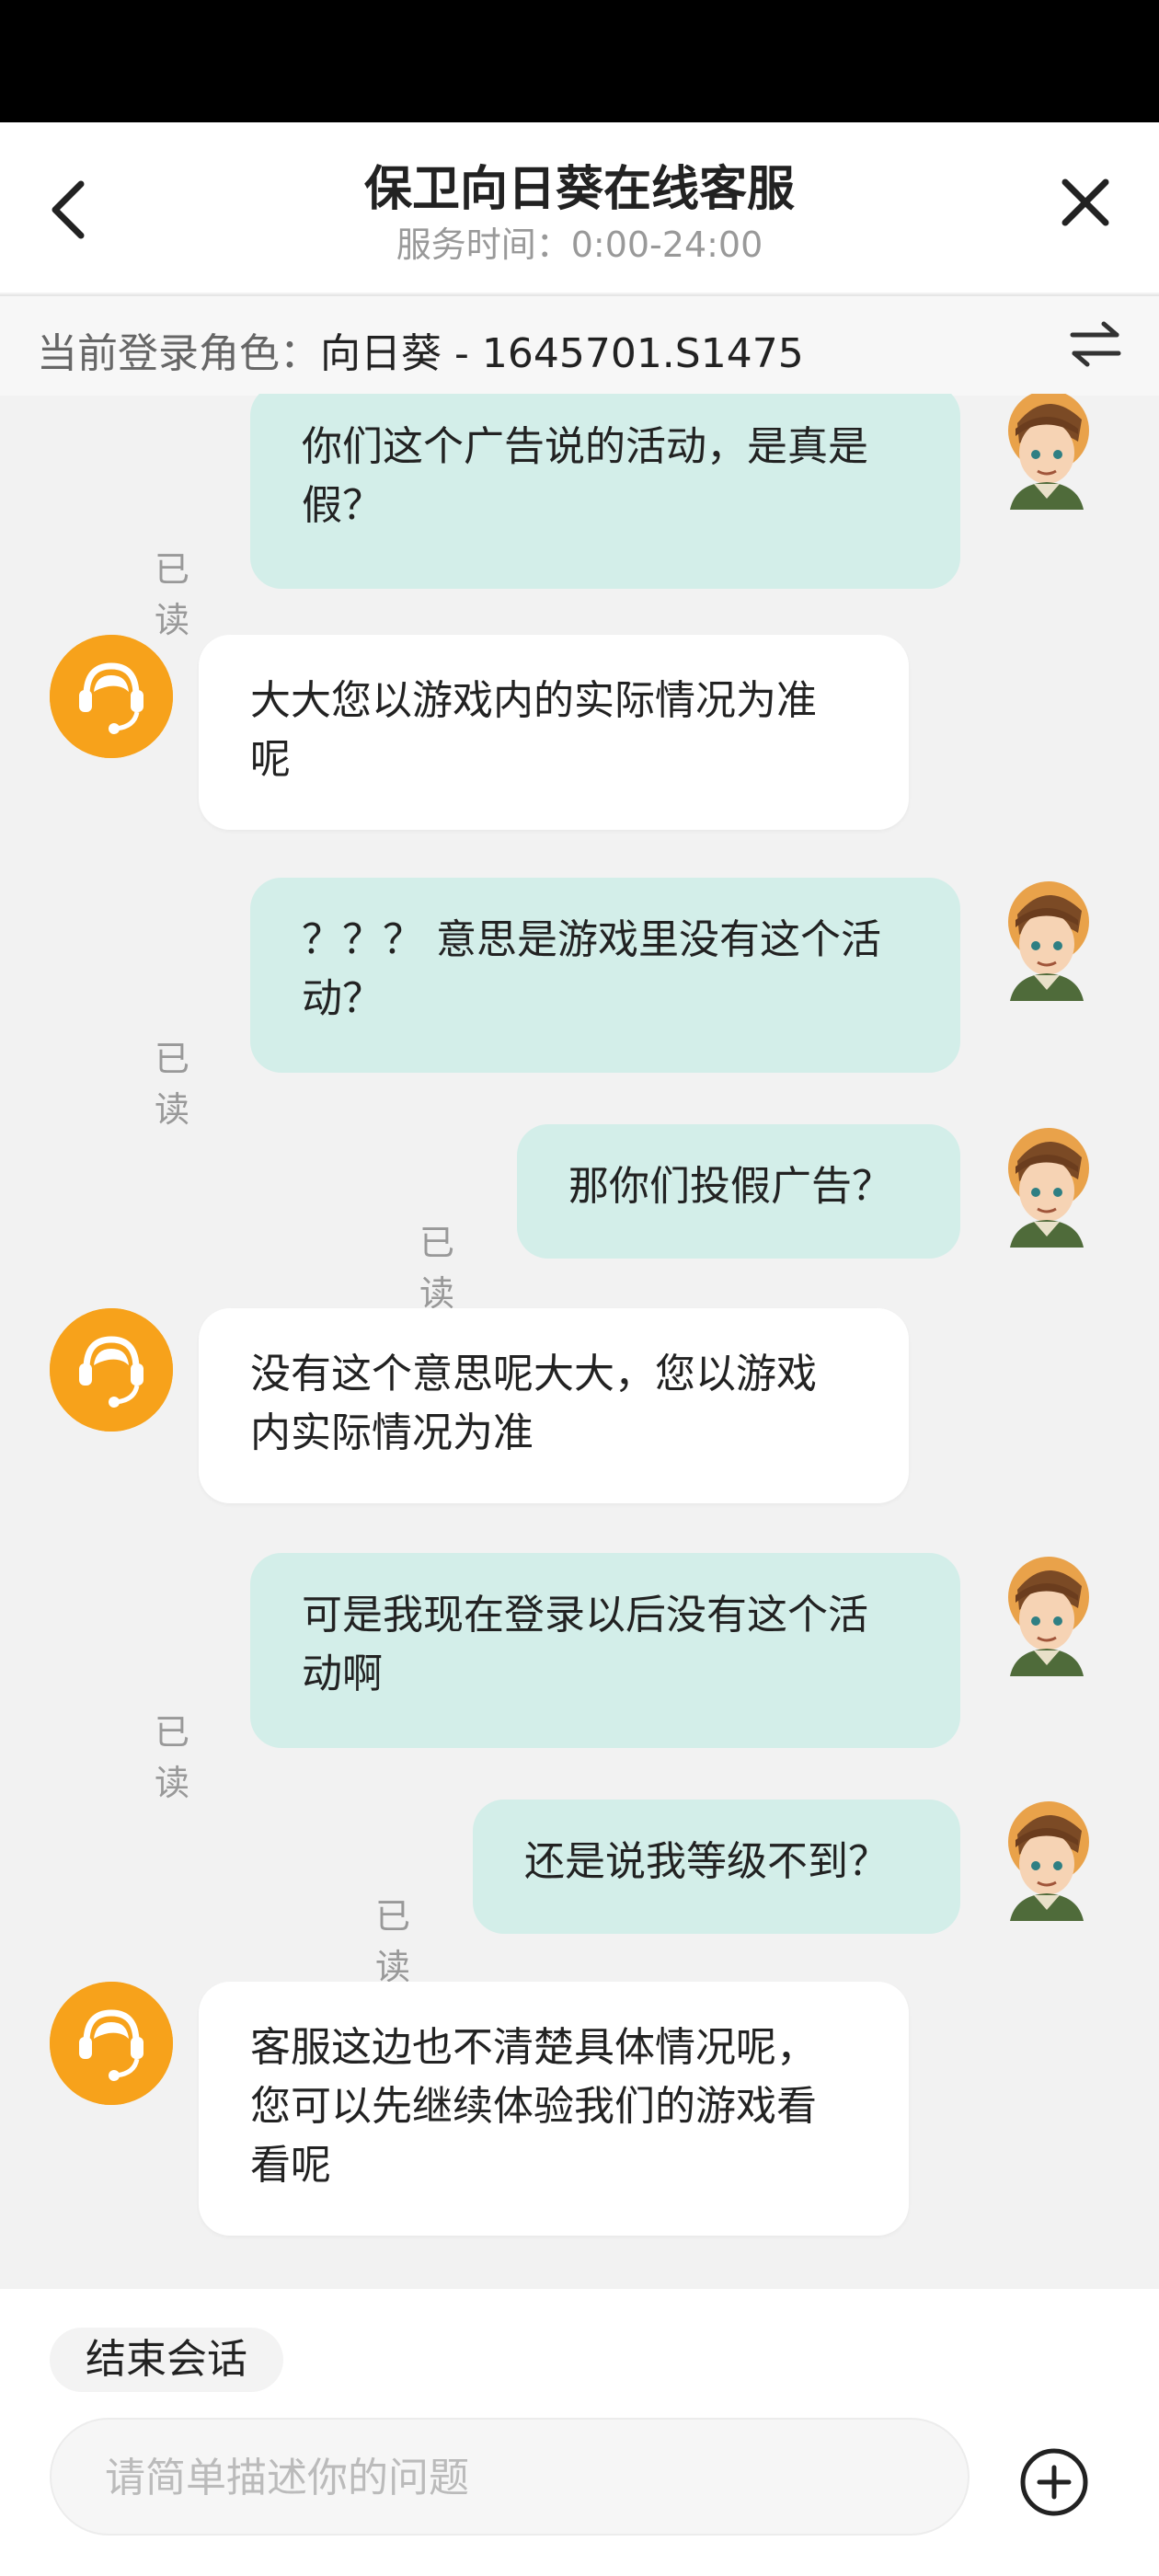  I want to click on message-line: 大大您以游戏内的实际情况为准, so click(533, 700).